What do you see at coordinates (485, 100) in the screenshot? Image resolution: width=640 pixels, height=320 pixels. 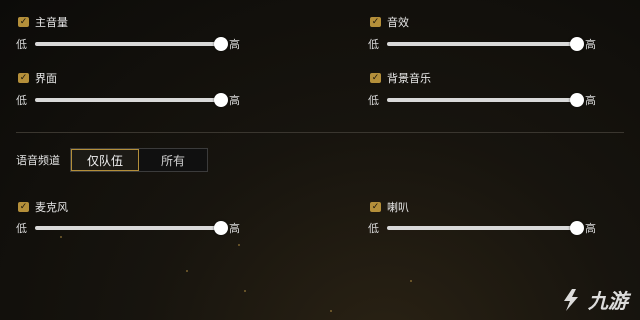 I see `bgm-slider` at bounding box center [485, 100].